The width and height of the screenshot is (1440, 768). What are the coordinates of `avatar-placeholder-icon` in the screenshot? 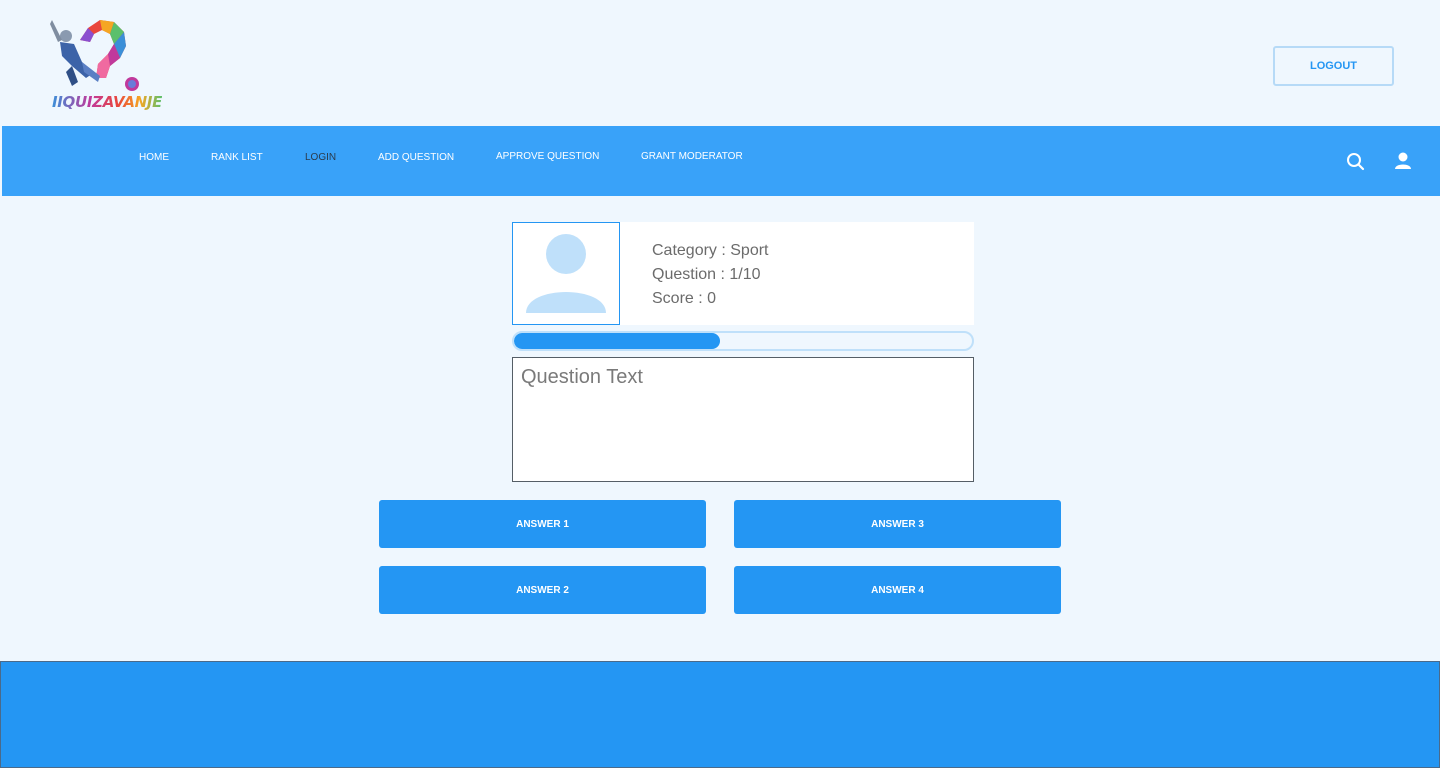 It's located at (566, 273).